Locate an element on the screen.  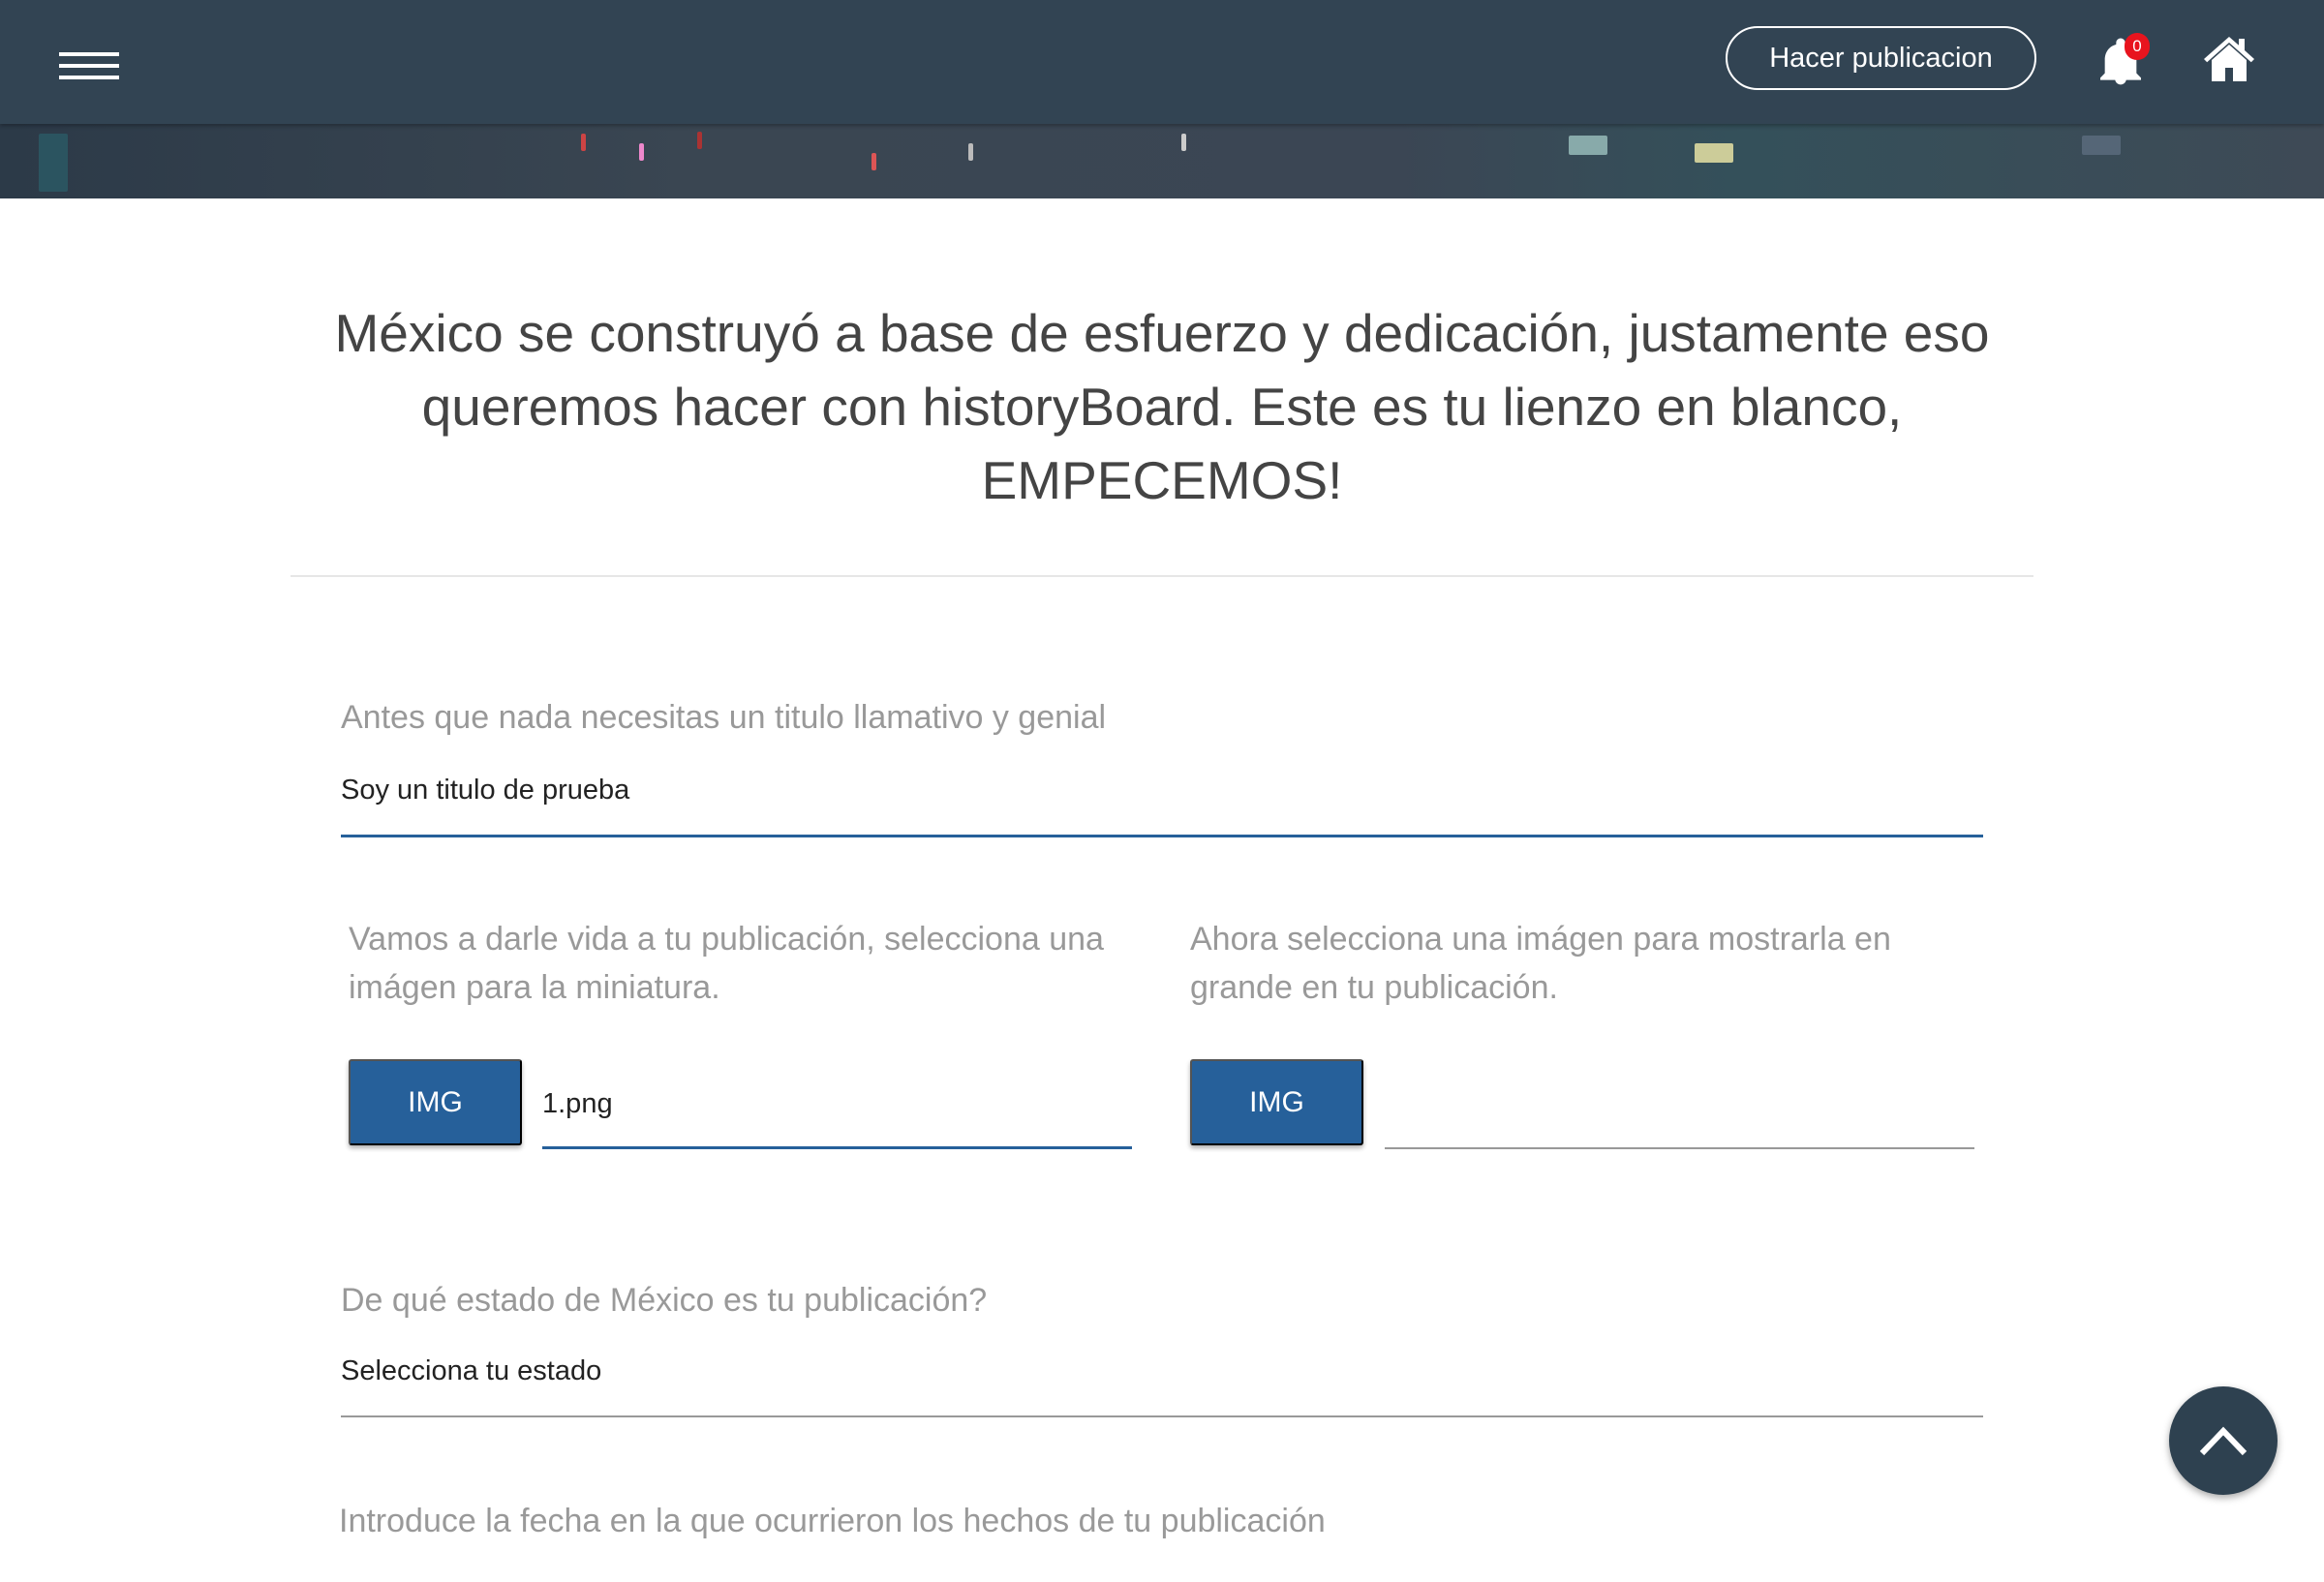
home-icon is located at coordinates (2229, 59).